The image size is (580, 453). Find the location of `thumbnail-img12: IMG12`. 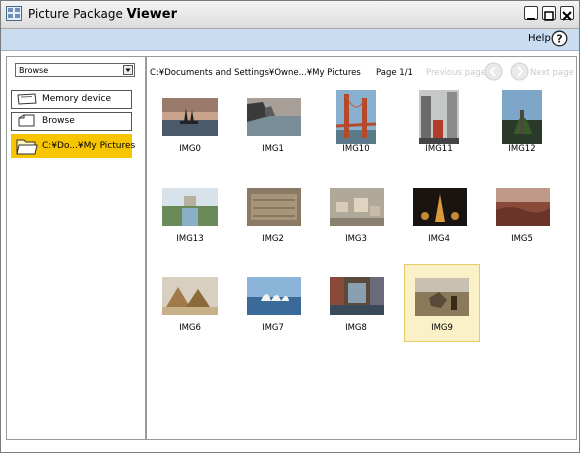

thumbnail-img12: IMG12 is located at coordinates (522, 125).